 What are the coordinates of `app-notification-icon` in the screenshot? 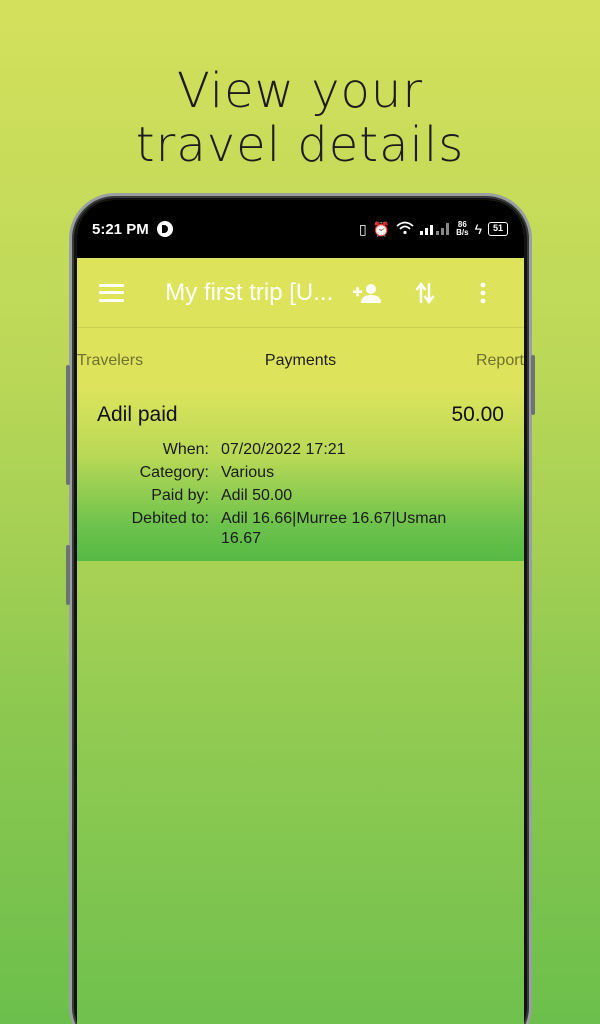 It's located at (164, 229).